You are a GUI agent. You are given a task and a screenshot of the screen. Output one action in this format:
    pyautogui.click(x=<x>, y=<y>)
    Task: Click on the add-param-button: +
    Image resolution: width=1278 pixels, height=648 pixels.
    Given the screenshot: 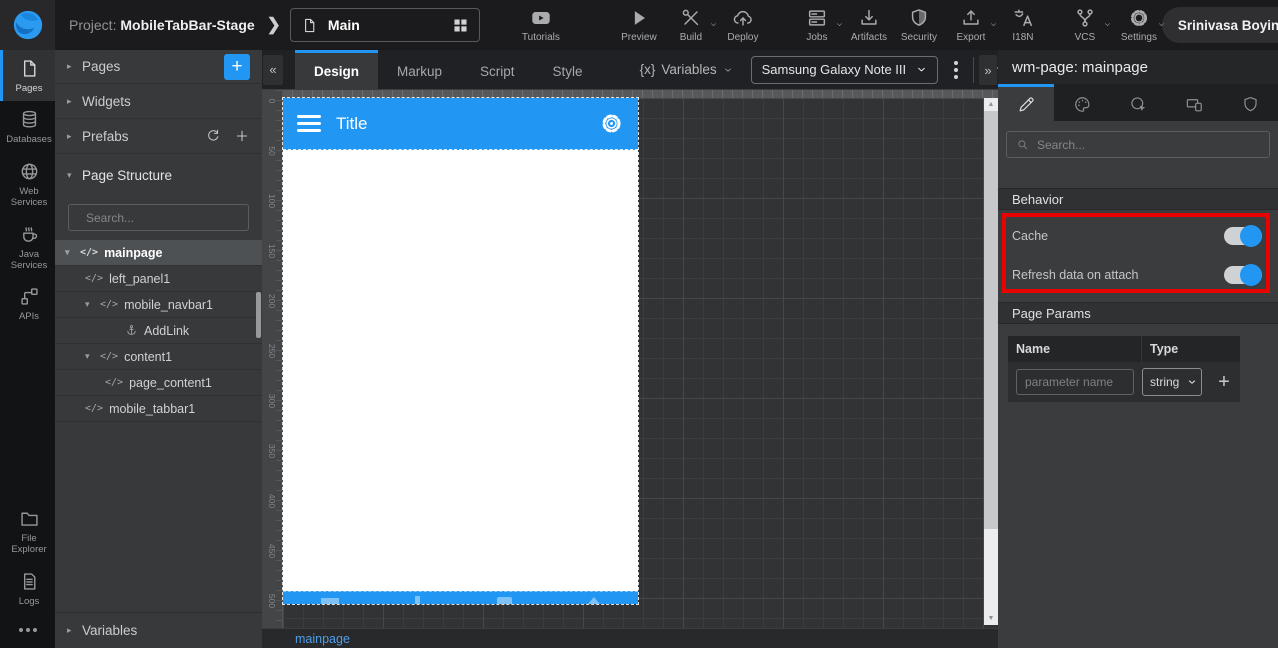 What is the action you would take?
    pyautogui.click(x=1224, y=382)
    